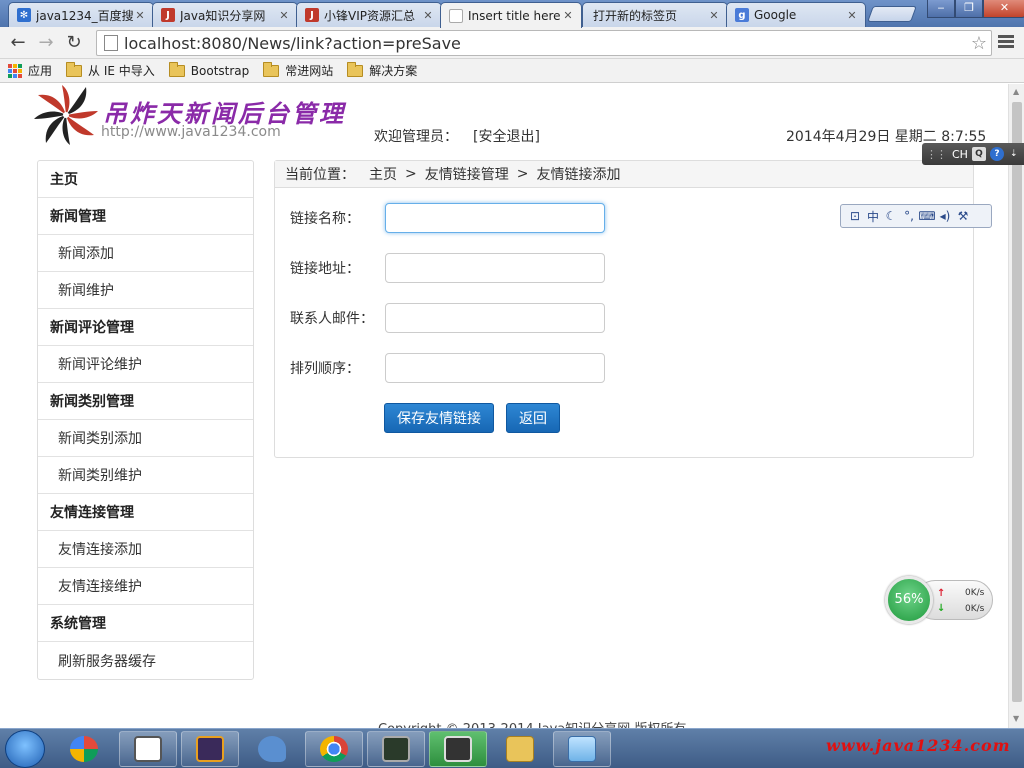 The image size is (1024, 768). Describe the element at coordinates (891, 216) in the screenshot. I see `moon-icon: ☾` at that location.